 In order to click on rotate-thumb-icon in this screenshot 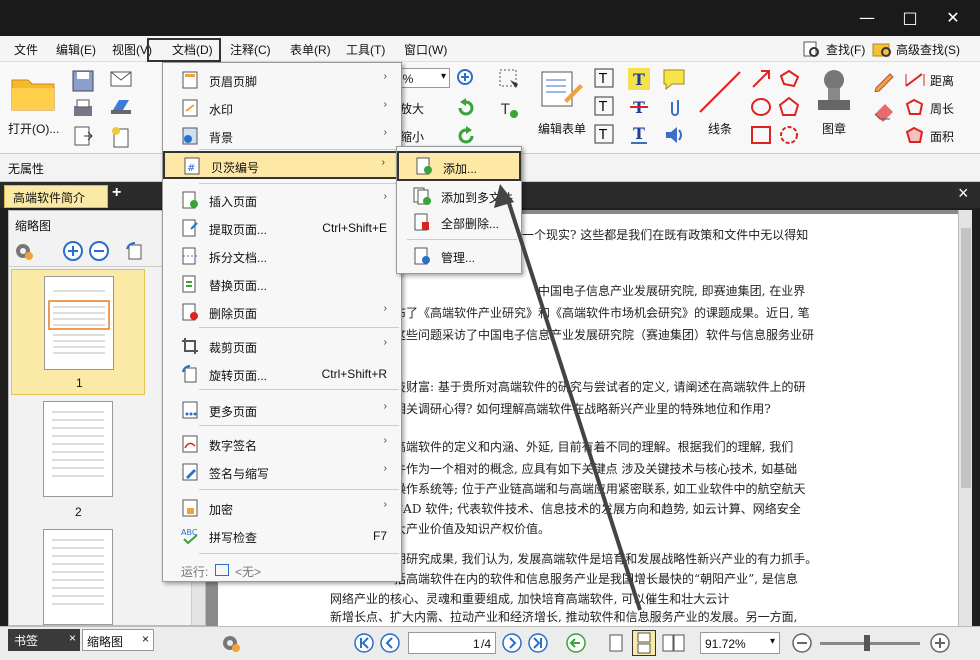, I will do `click(135, 251)`.